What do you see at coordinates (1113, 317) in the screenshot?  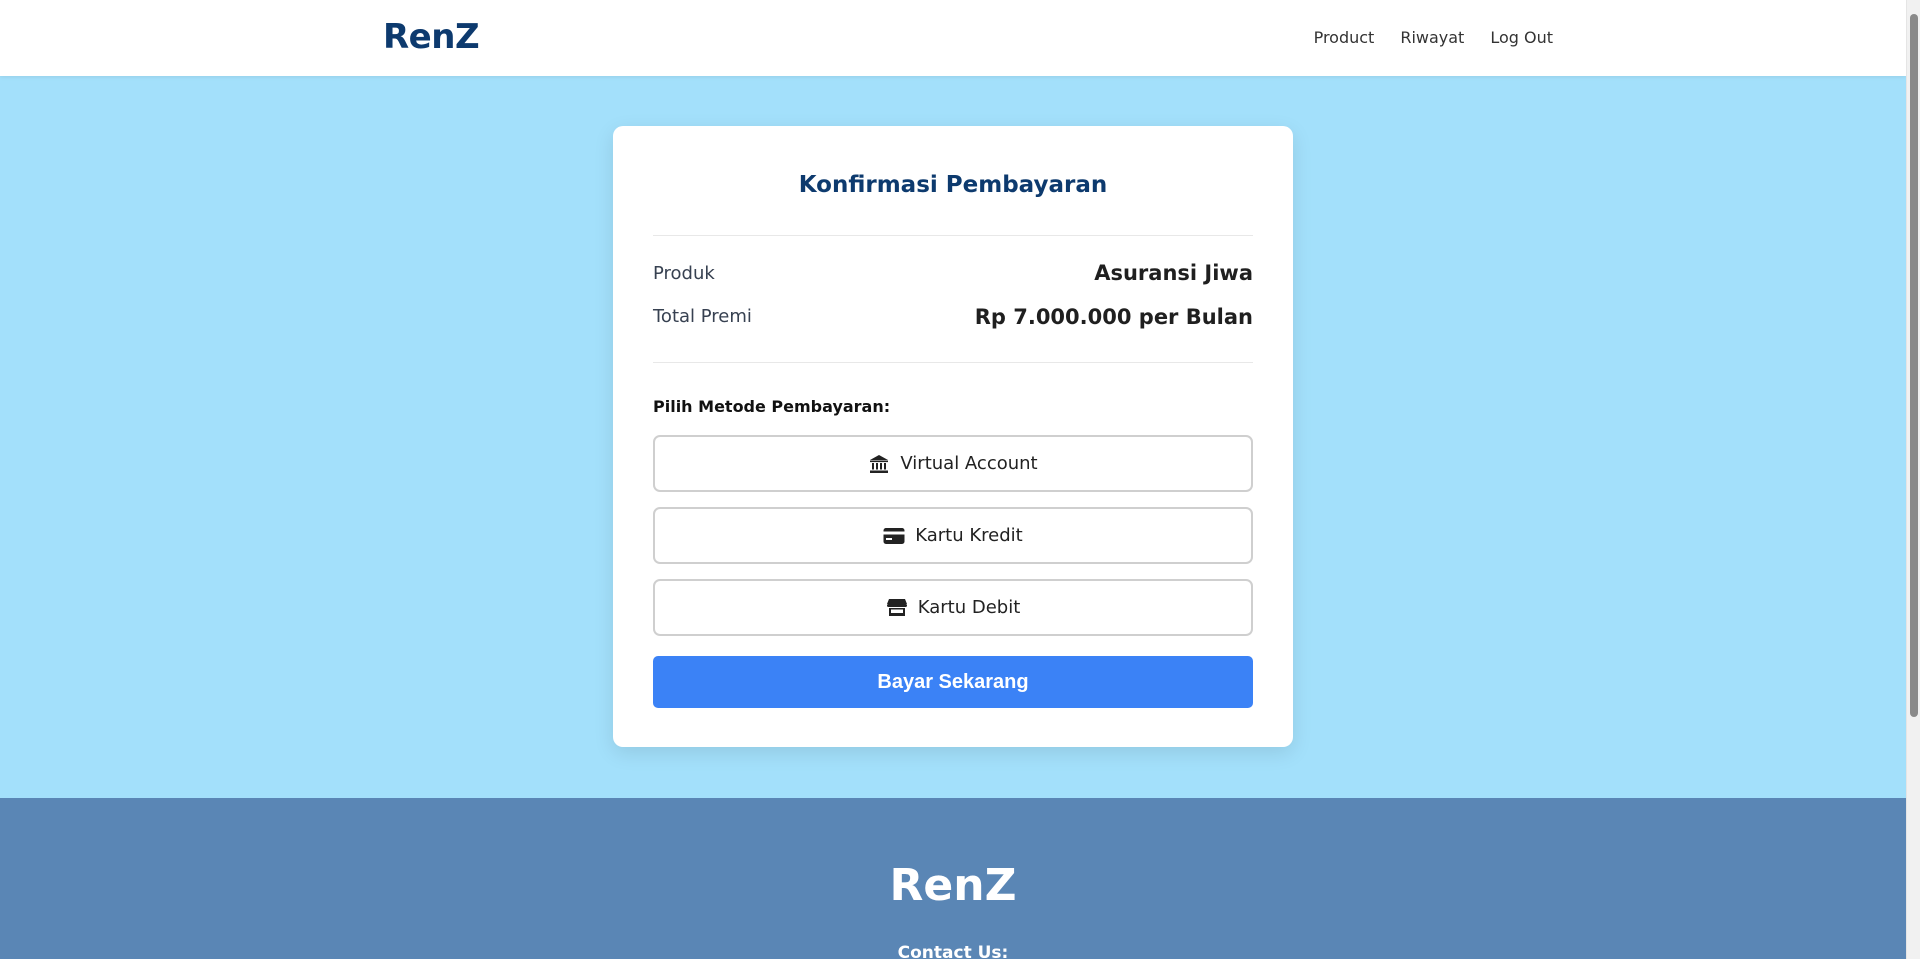 I see `premium-value: Rp 7.000.000 per Bulan` at bounding box center [1113, 317].